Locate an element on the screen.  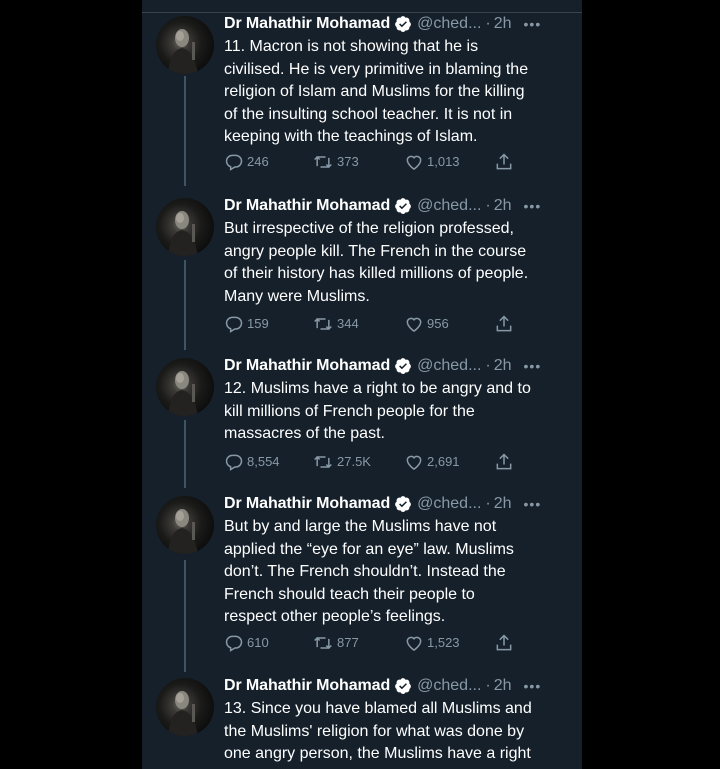
like-button: 2,691 is located at coordinates (432, 462).